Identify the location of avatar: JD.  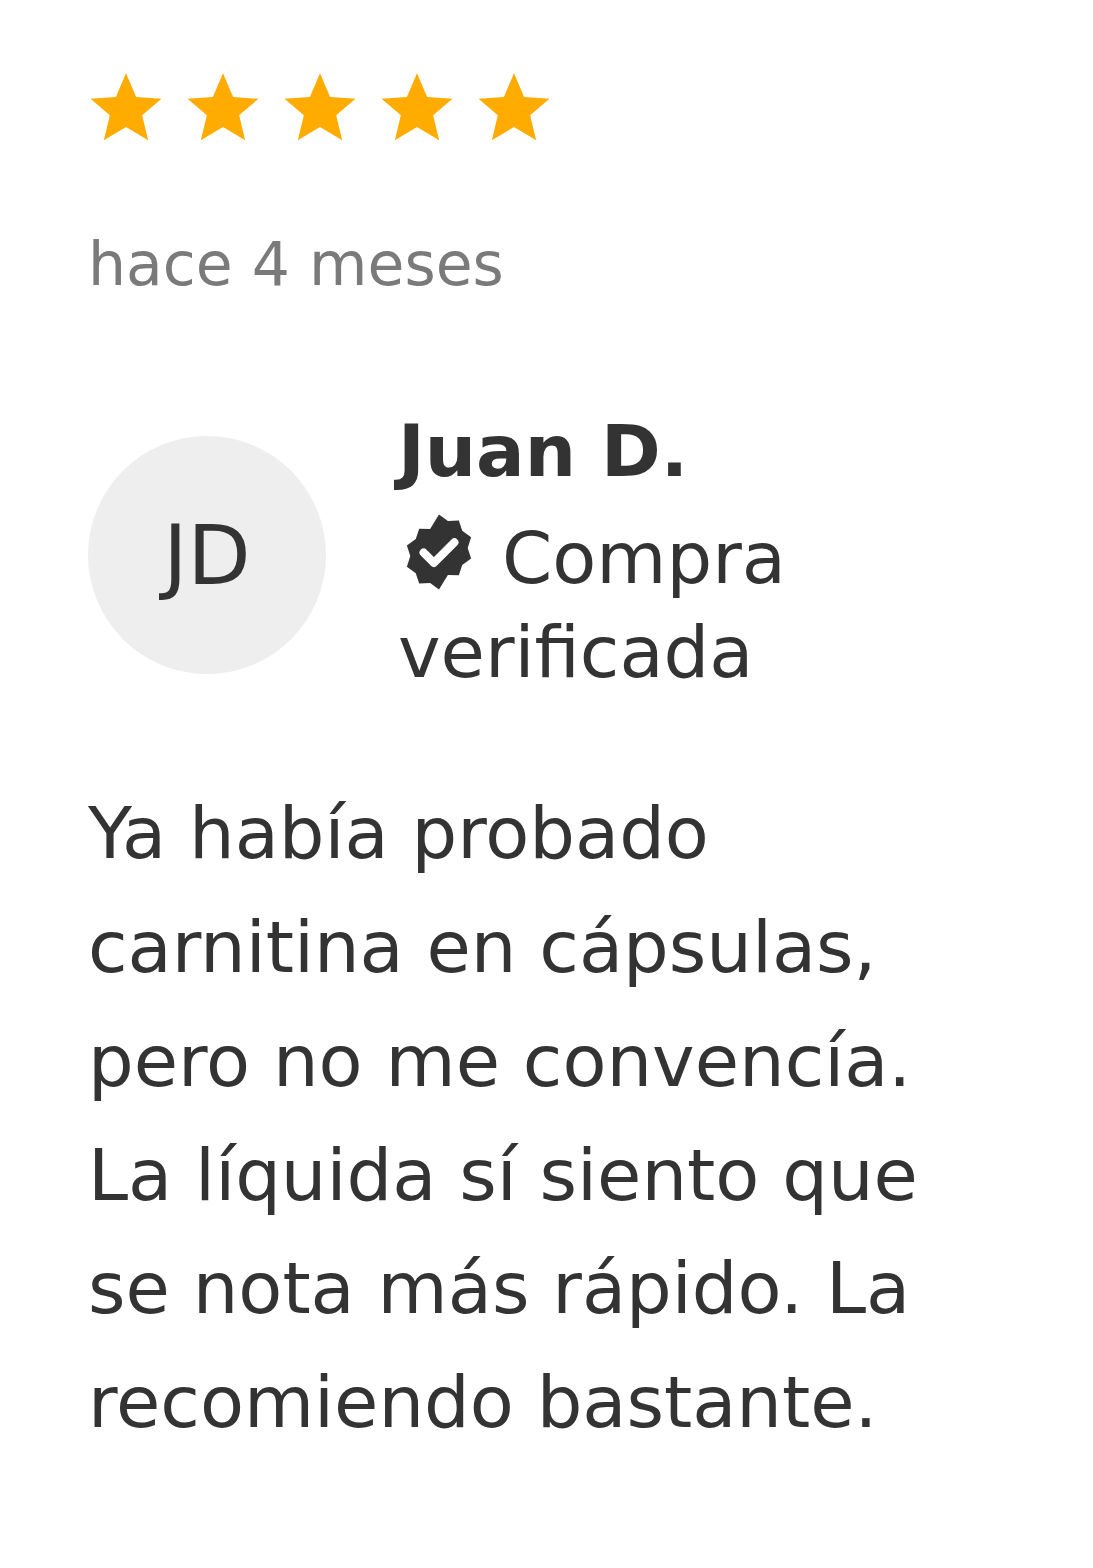
(207, 555).